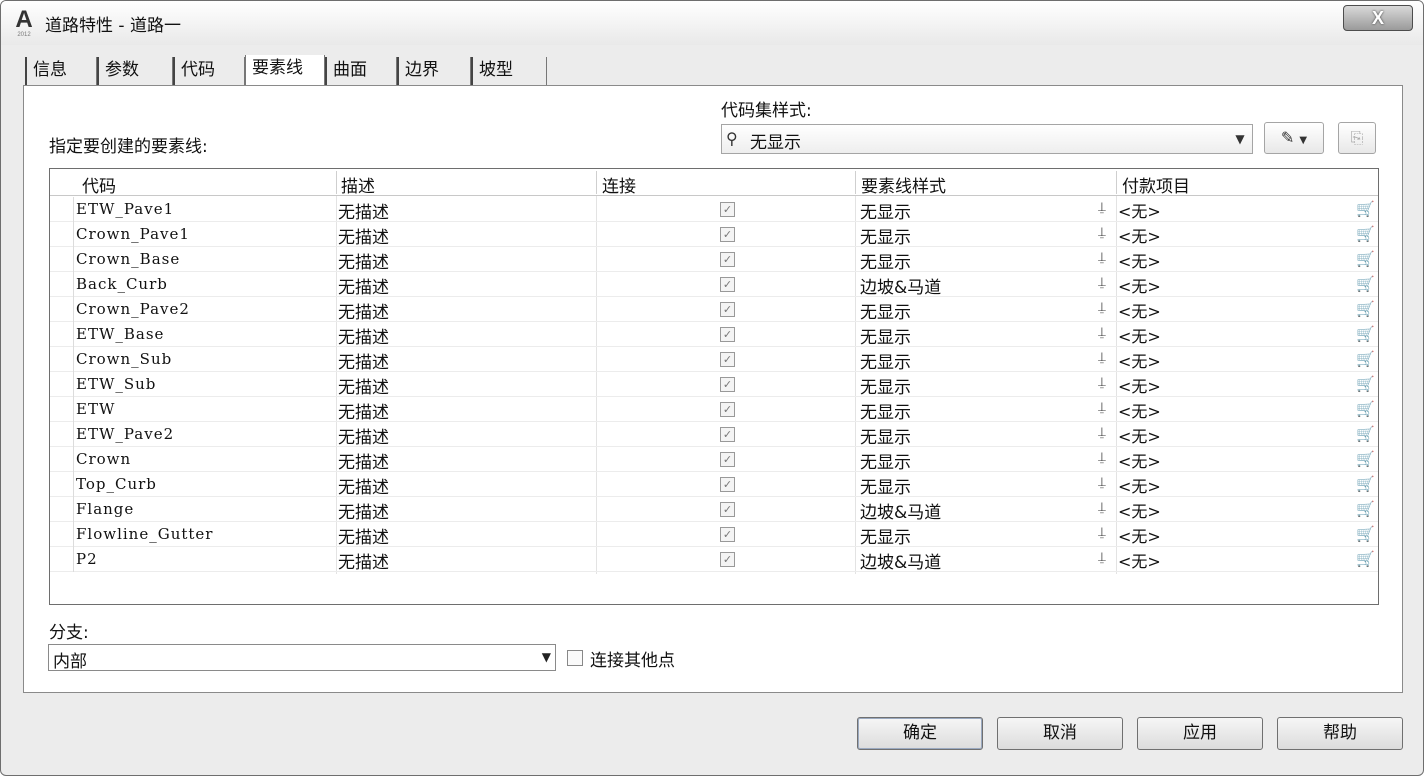 The image size is (1424, 776). What do you see at coordinates (714, 210) in the screenshot?
I see `table-row: ETW_Pave1 无描述 ✓ 无显示 ⍊ <无> 🛒` at bounding box center [714, 210].